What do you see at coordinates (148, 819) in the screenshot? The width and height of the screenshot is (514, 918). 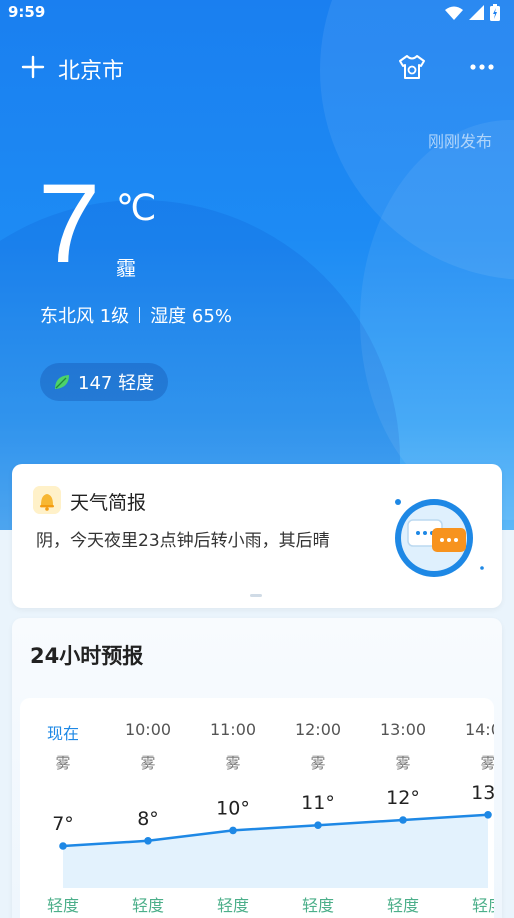 I see `temperature-label: 8°` at bounding box center [148, 819].